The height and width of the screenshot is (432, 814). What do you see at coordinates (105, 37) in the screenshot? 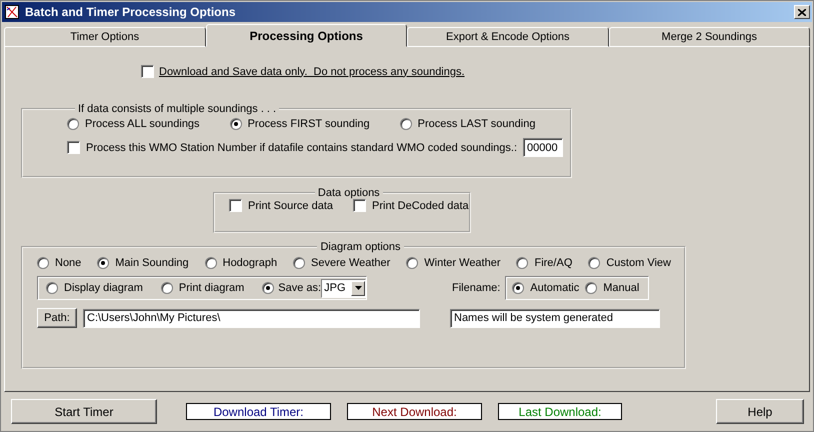
I see `tab: Timer Options` at bounding box center [105, 37].